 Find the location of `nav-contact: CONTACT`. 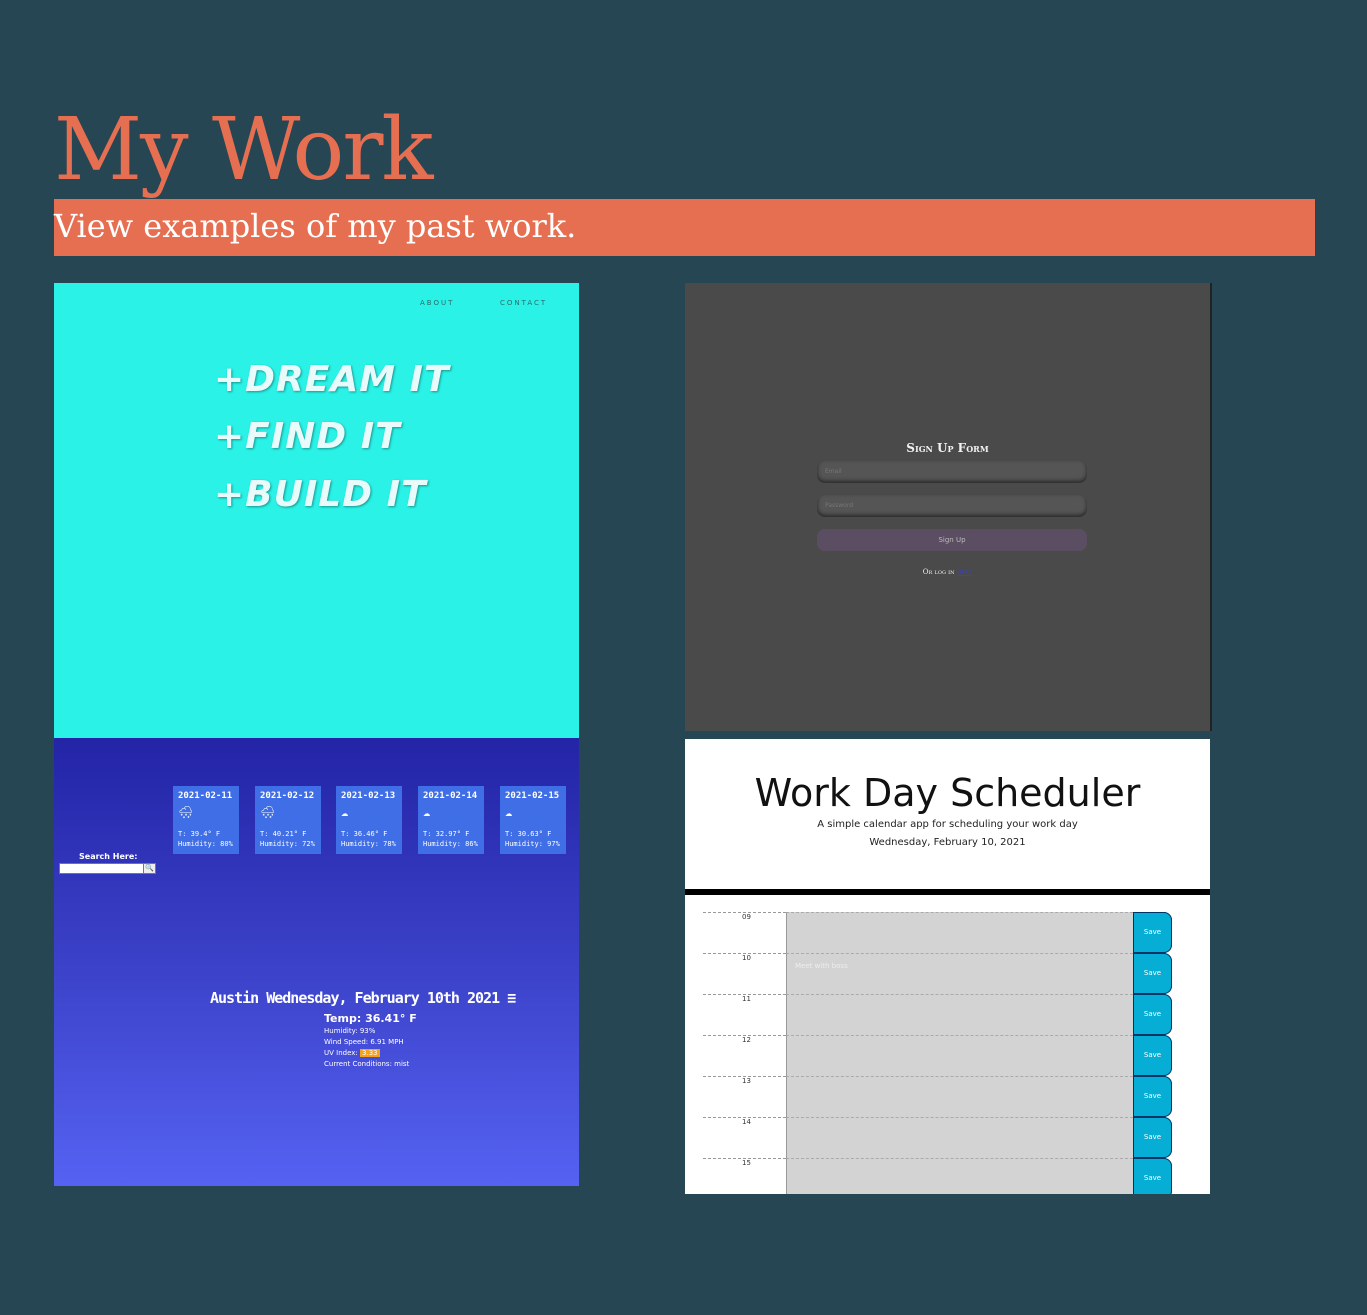

nav-contact: CONTACT is located at coordinates (524, 303).